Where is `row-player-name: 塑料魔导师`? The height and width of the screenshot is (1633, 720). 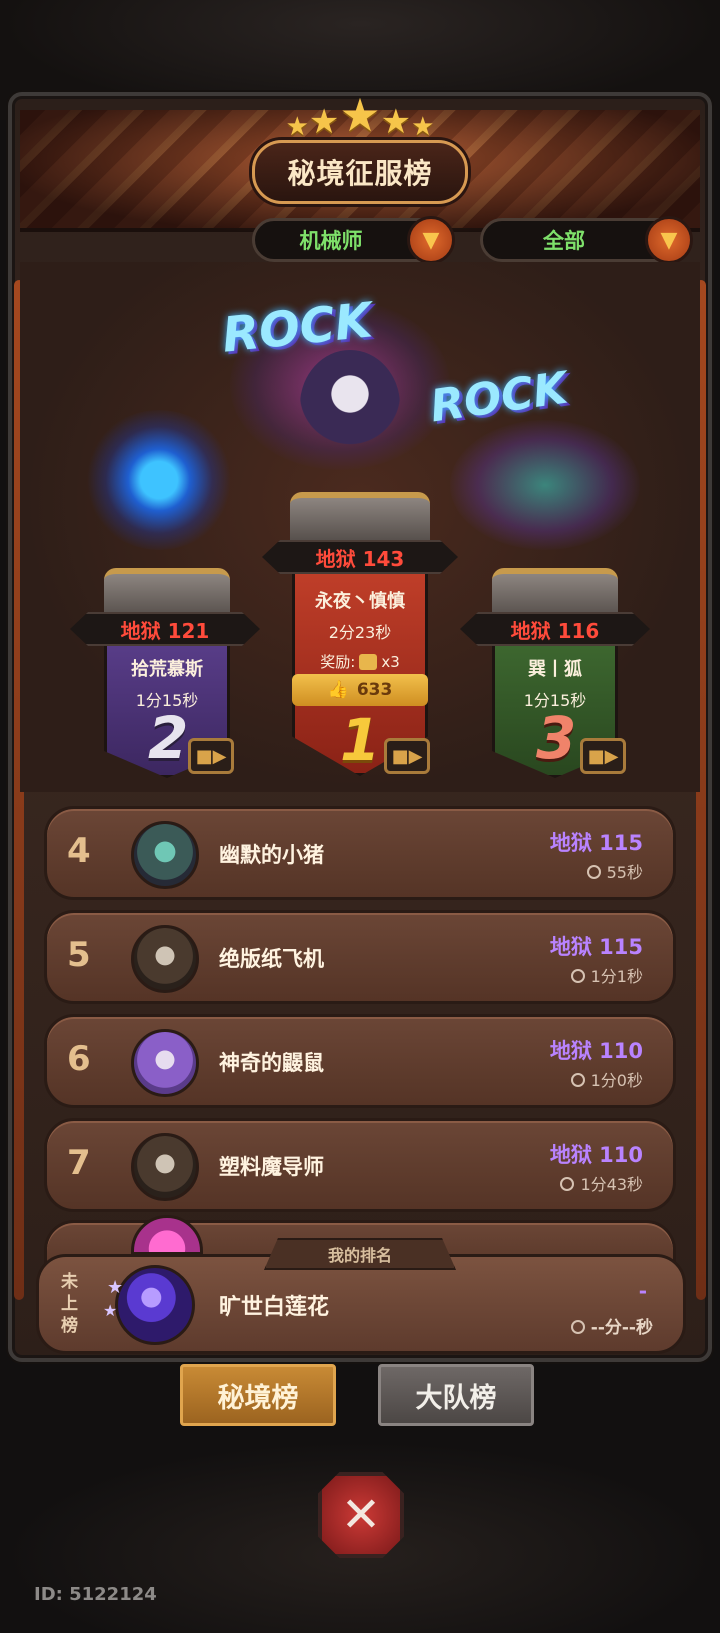 row-player-name: 塑料魔导师 is located at coordinates (271, 1167).